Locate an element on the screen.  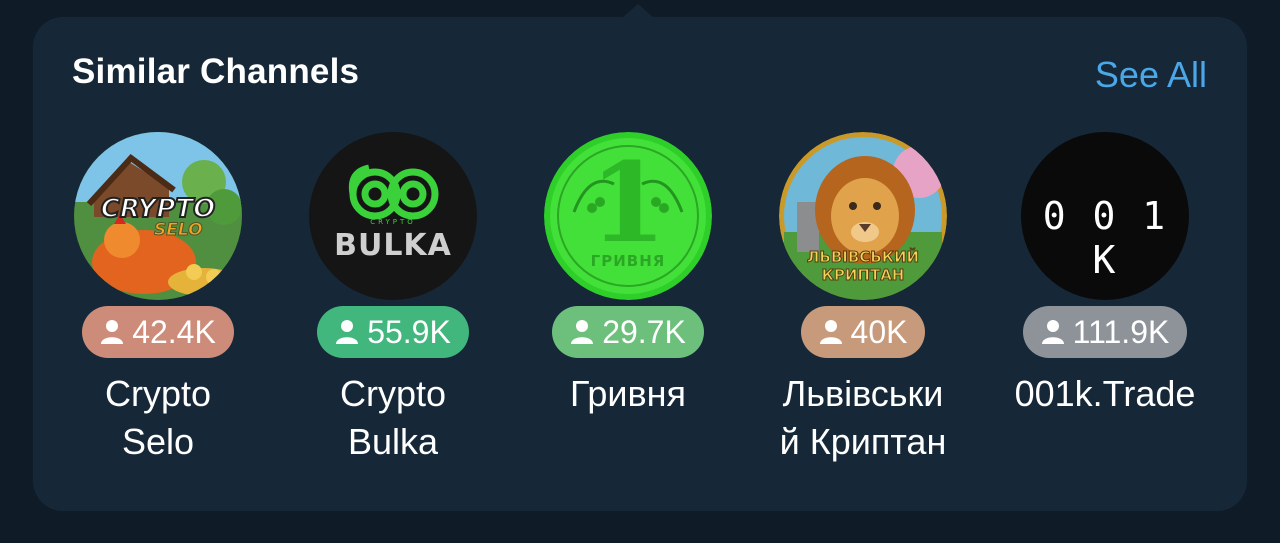
channel-item-001k-trade: 0 0 1 K 111.9K 001k.Trade is located at coordinates (1105, 275).